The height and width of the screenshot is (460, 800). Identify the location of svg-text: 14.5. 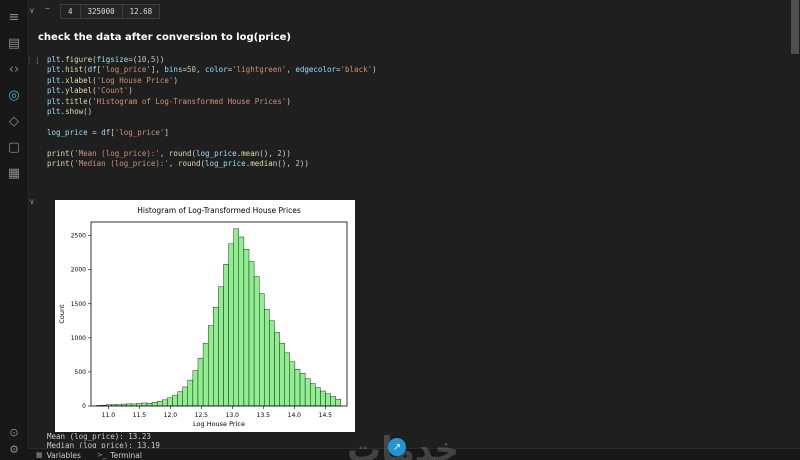
(326, 415).